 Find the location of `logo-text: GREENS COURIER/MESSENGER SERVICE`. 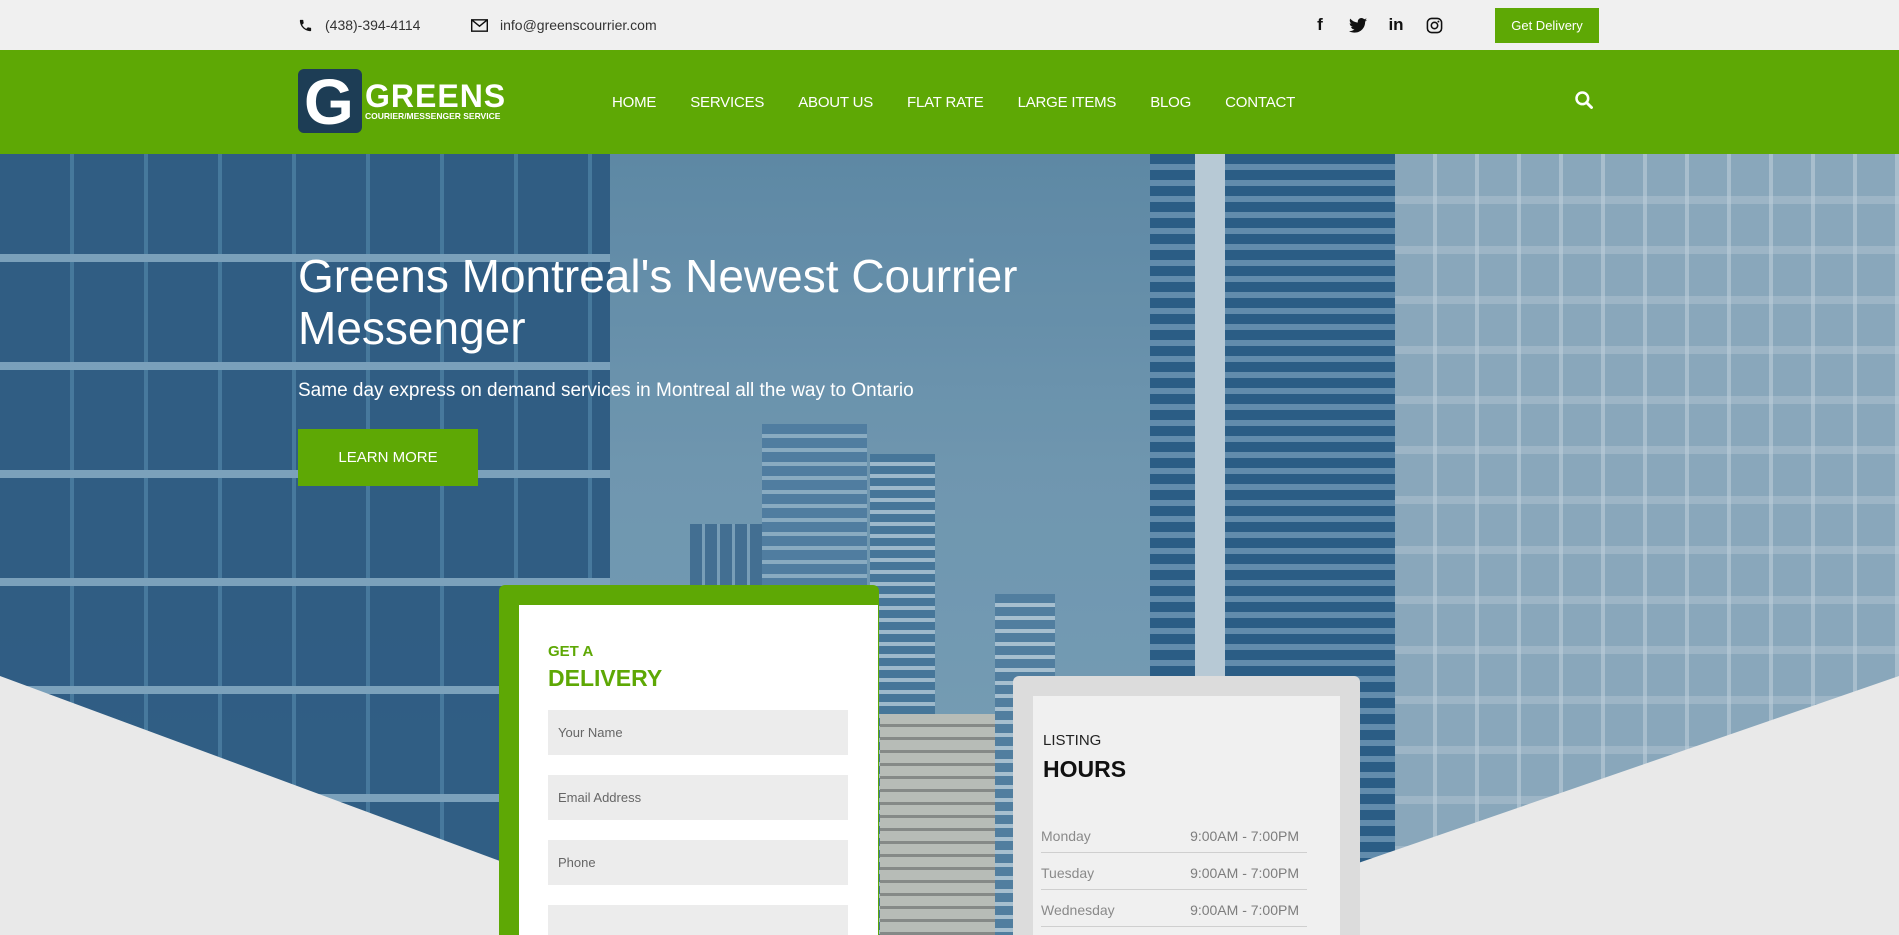

logo-text: GREENS COURIER/MESSENGER SERVICE is located at coordinates (436, 99).